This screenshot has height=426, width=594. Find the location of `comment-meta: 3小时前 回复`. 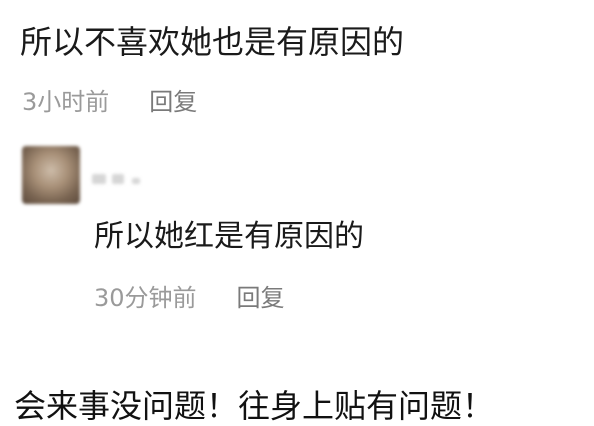

comment-meta: 3小时前 回复 is located at coordinates (109, 102).